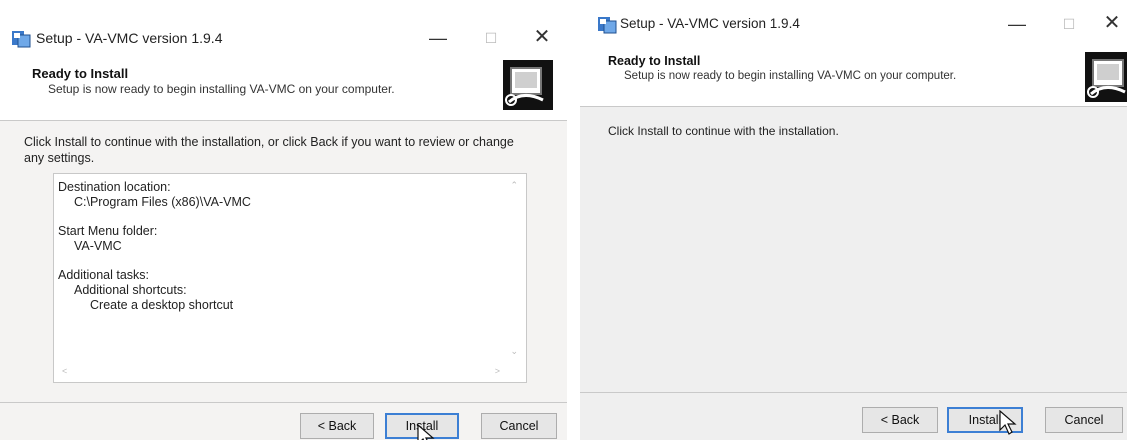 The width and height of the screenshot is (1127, 440). I want to click on desktop-shortcut-task: Create a desktop shortcut, so click(162, 305).